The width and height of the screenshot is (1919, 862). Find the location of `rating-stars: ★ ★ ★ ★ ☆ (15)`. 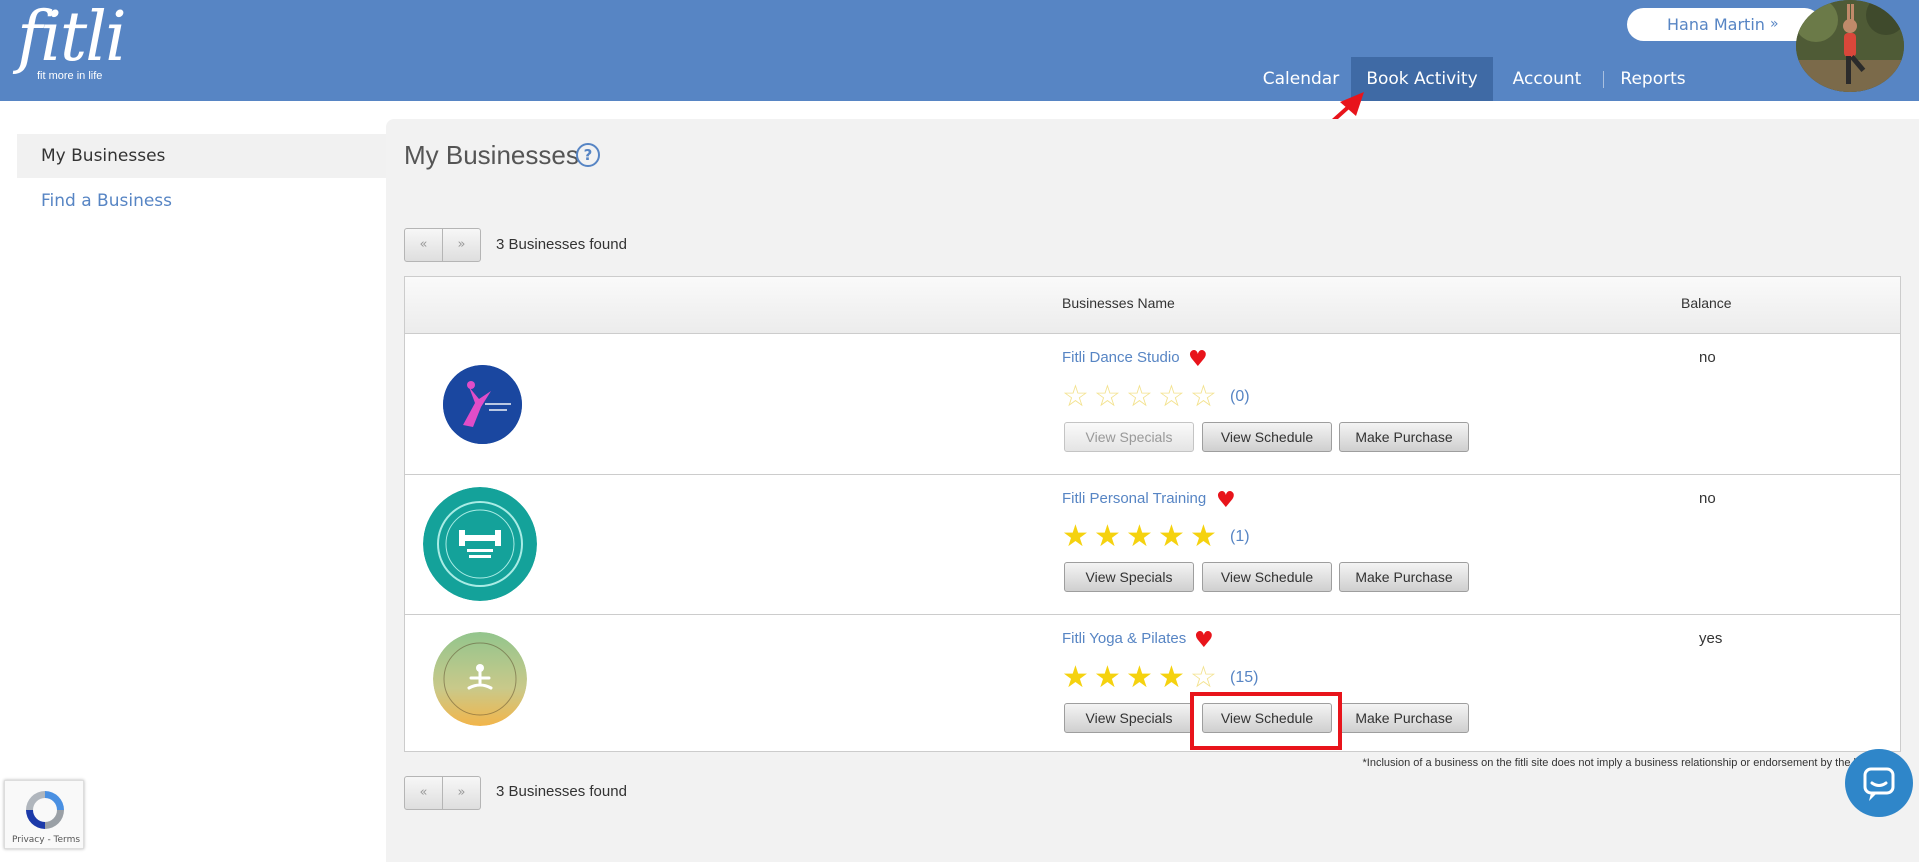

rating-stars: ★ ★ ★ ★ ☆ (15) is located at coordinates (1160, 678).